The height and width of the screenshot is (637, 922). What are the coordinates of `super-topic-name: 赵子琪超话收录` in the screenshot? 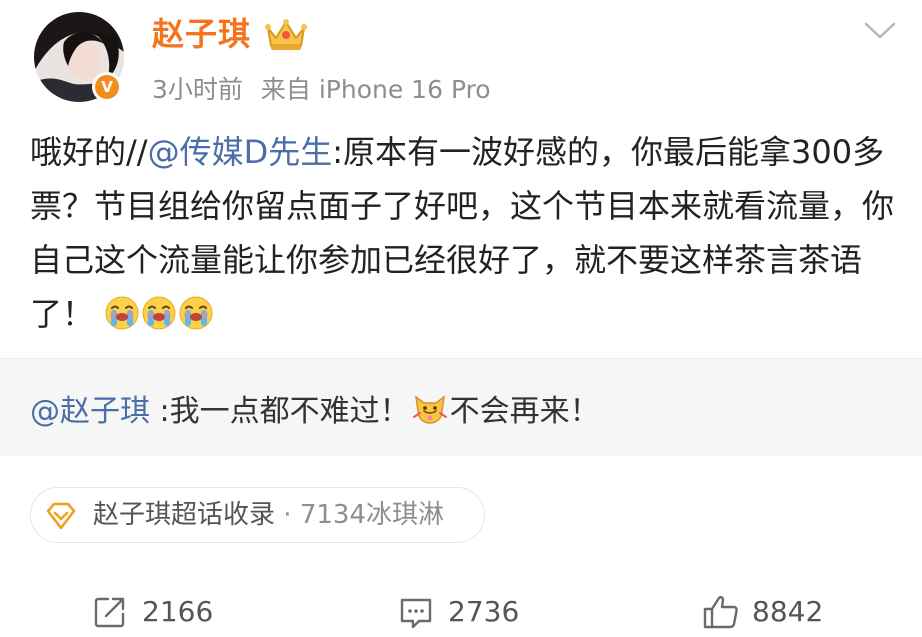 It's located at (184, 515).